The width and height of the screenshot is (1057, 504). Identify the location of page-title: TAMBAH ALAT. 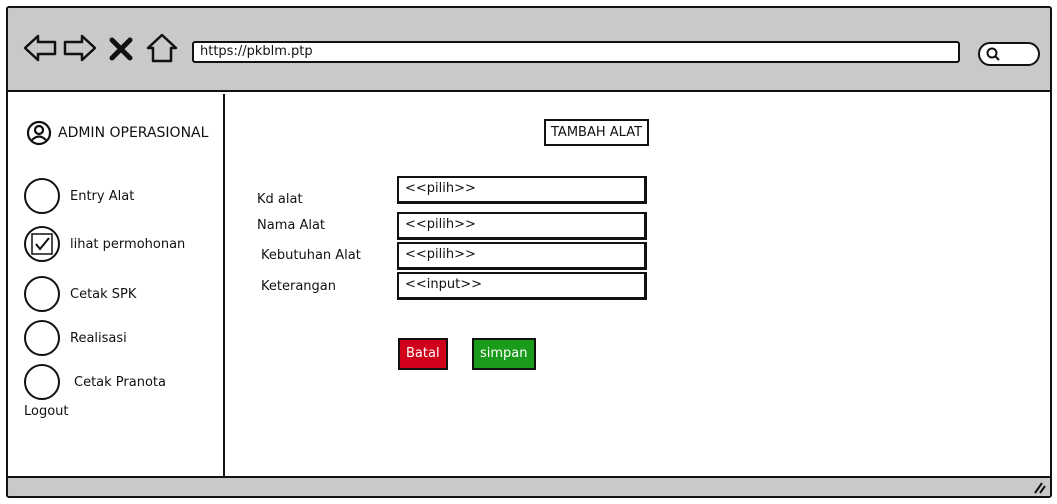
(597, 132).